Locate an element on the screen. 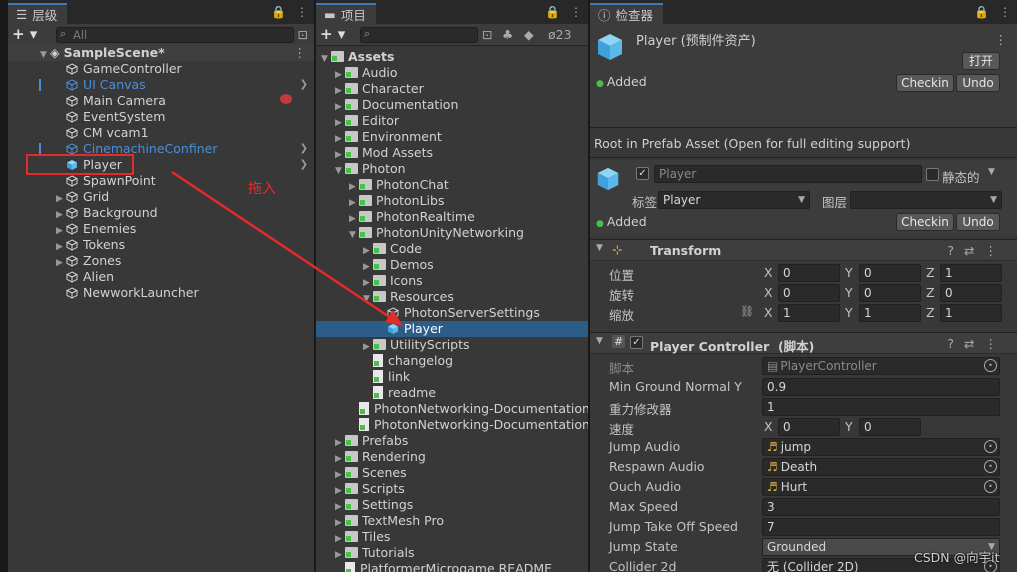 This screenshot has width=1017, height=572. field-value: 3 is located at coordinates (881, 507).